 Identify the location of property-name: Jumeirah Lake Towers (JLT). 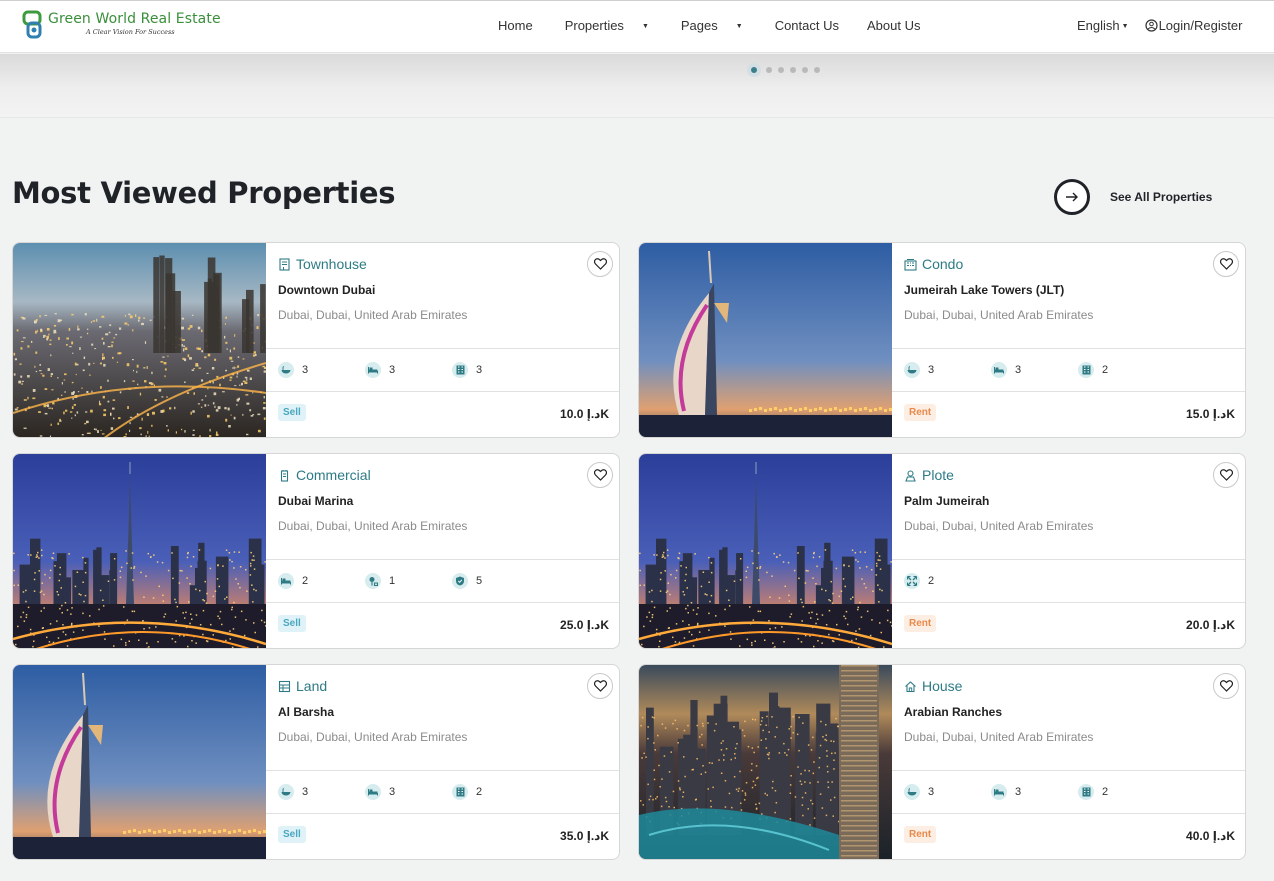
(984, 290).